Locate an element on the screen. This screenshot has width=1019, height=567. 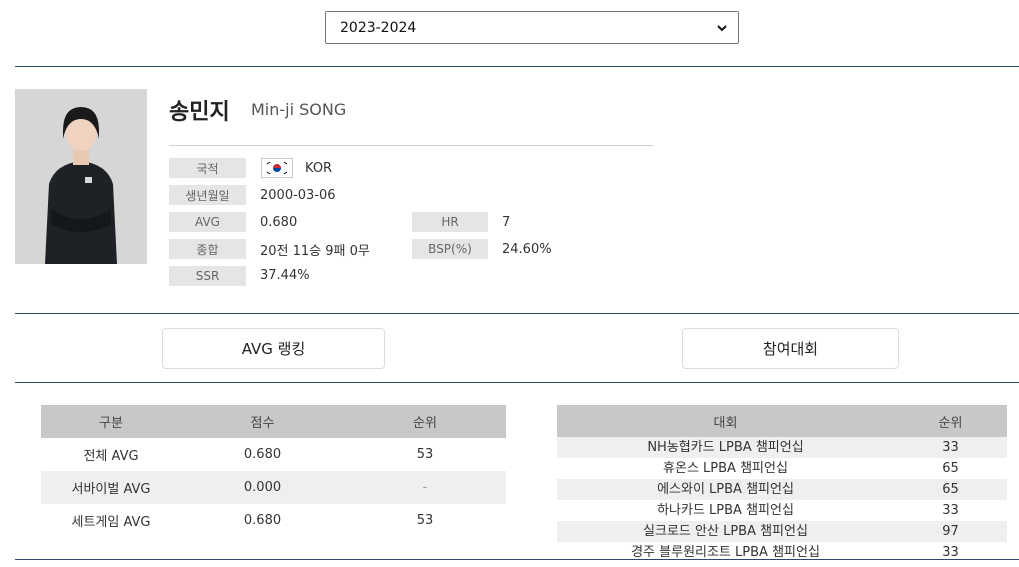
tab-tournaments: 참여대회 is located at coordinates (790, 348).